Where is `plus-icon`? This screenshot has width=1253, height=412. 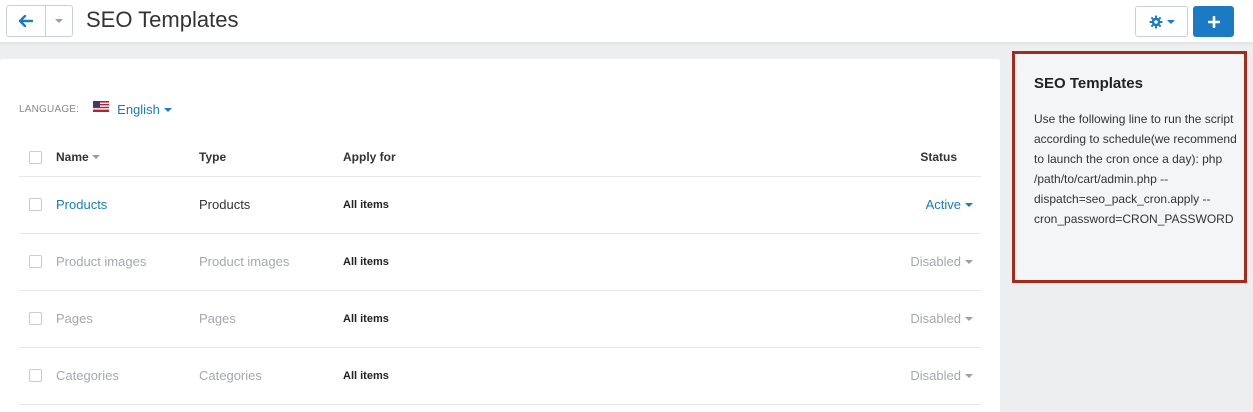
plus-icon is located at coordinates (1213, 21).